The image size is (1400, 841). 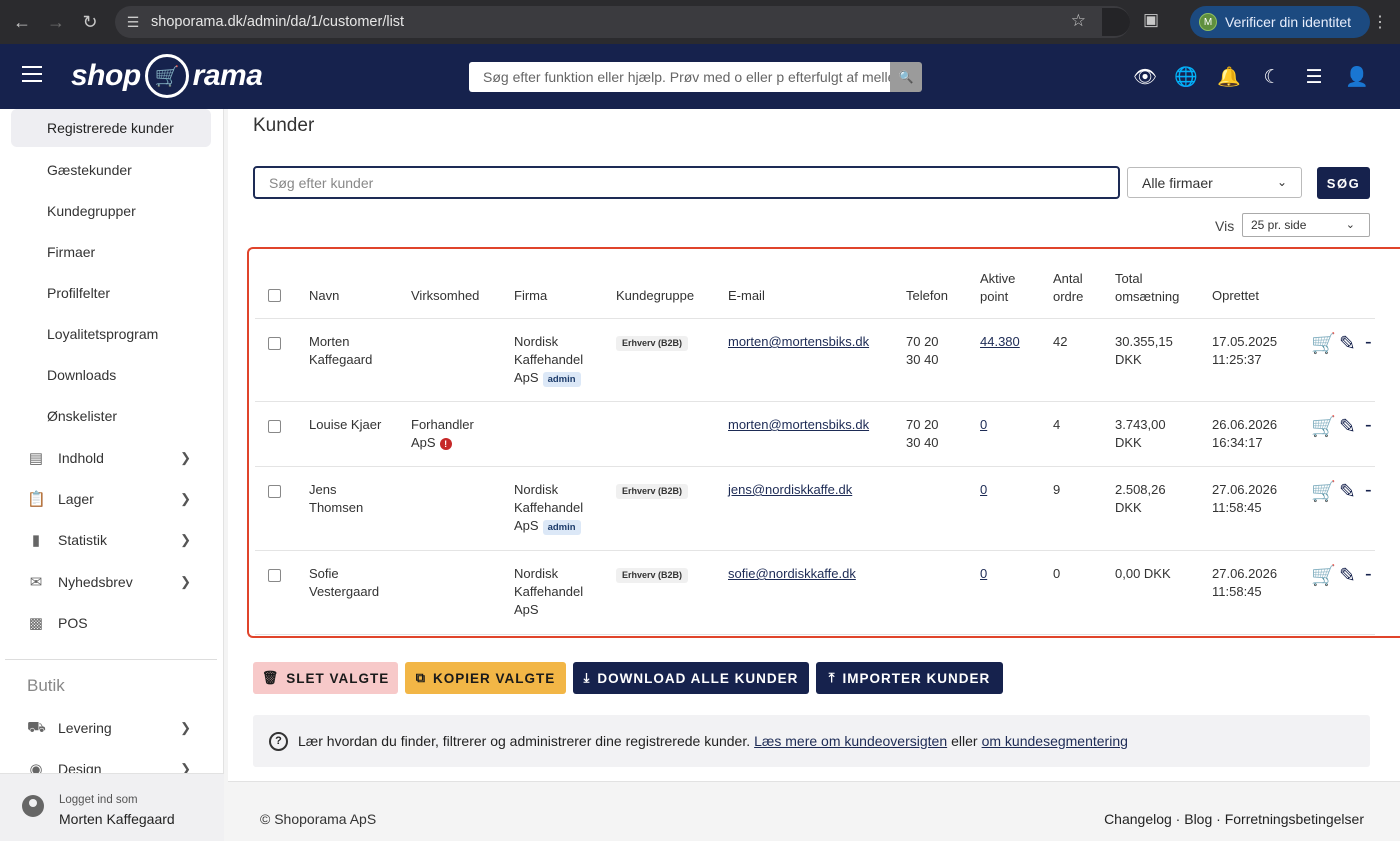 I want to click on customer-email: sofie@nordiskkaffe.dk, so click(x=792, y=574).